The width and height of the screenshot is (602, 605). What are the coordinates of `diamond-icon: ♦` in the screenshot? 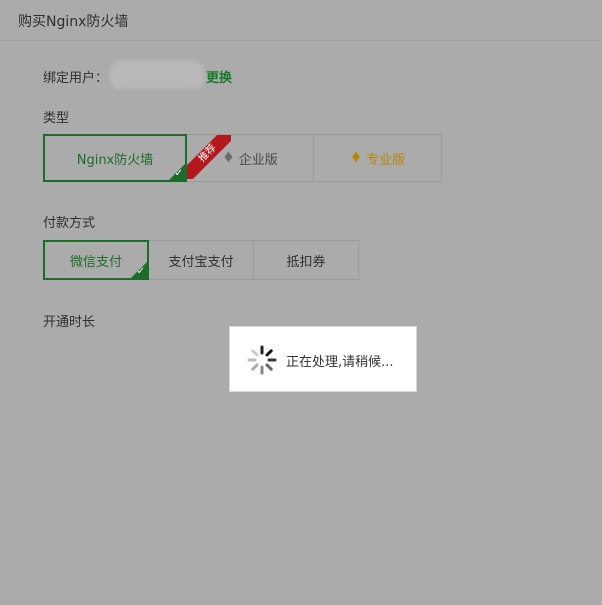 It's located at (356, 158).